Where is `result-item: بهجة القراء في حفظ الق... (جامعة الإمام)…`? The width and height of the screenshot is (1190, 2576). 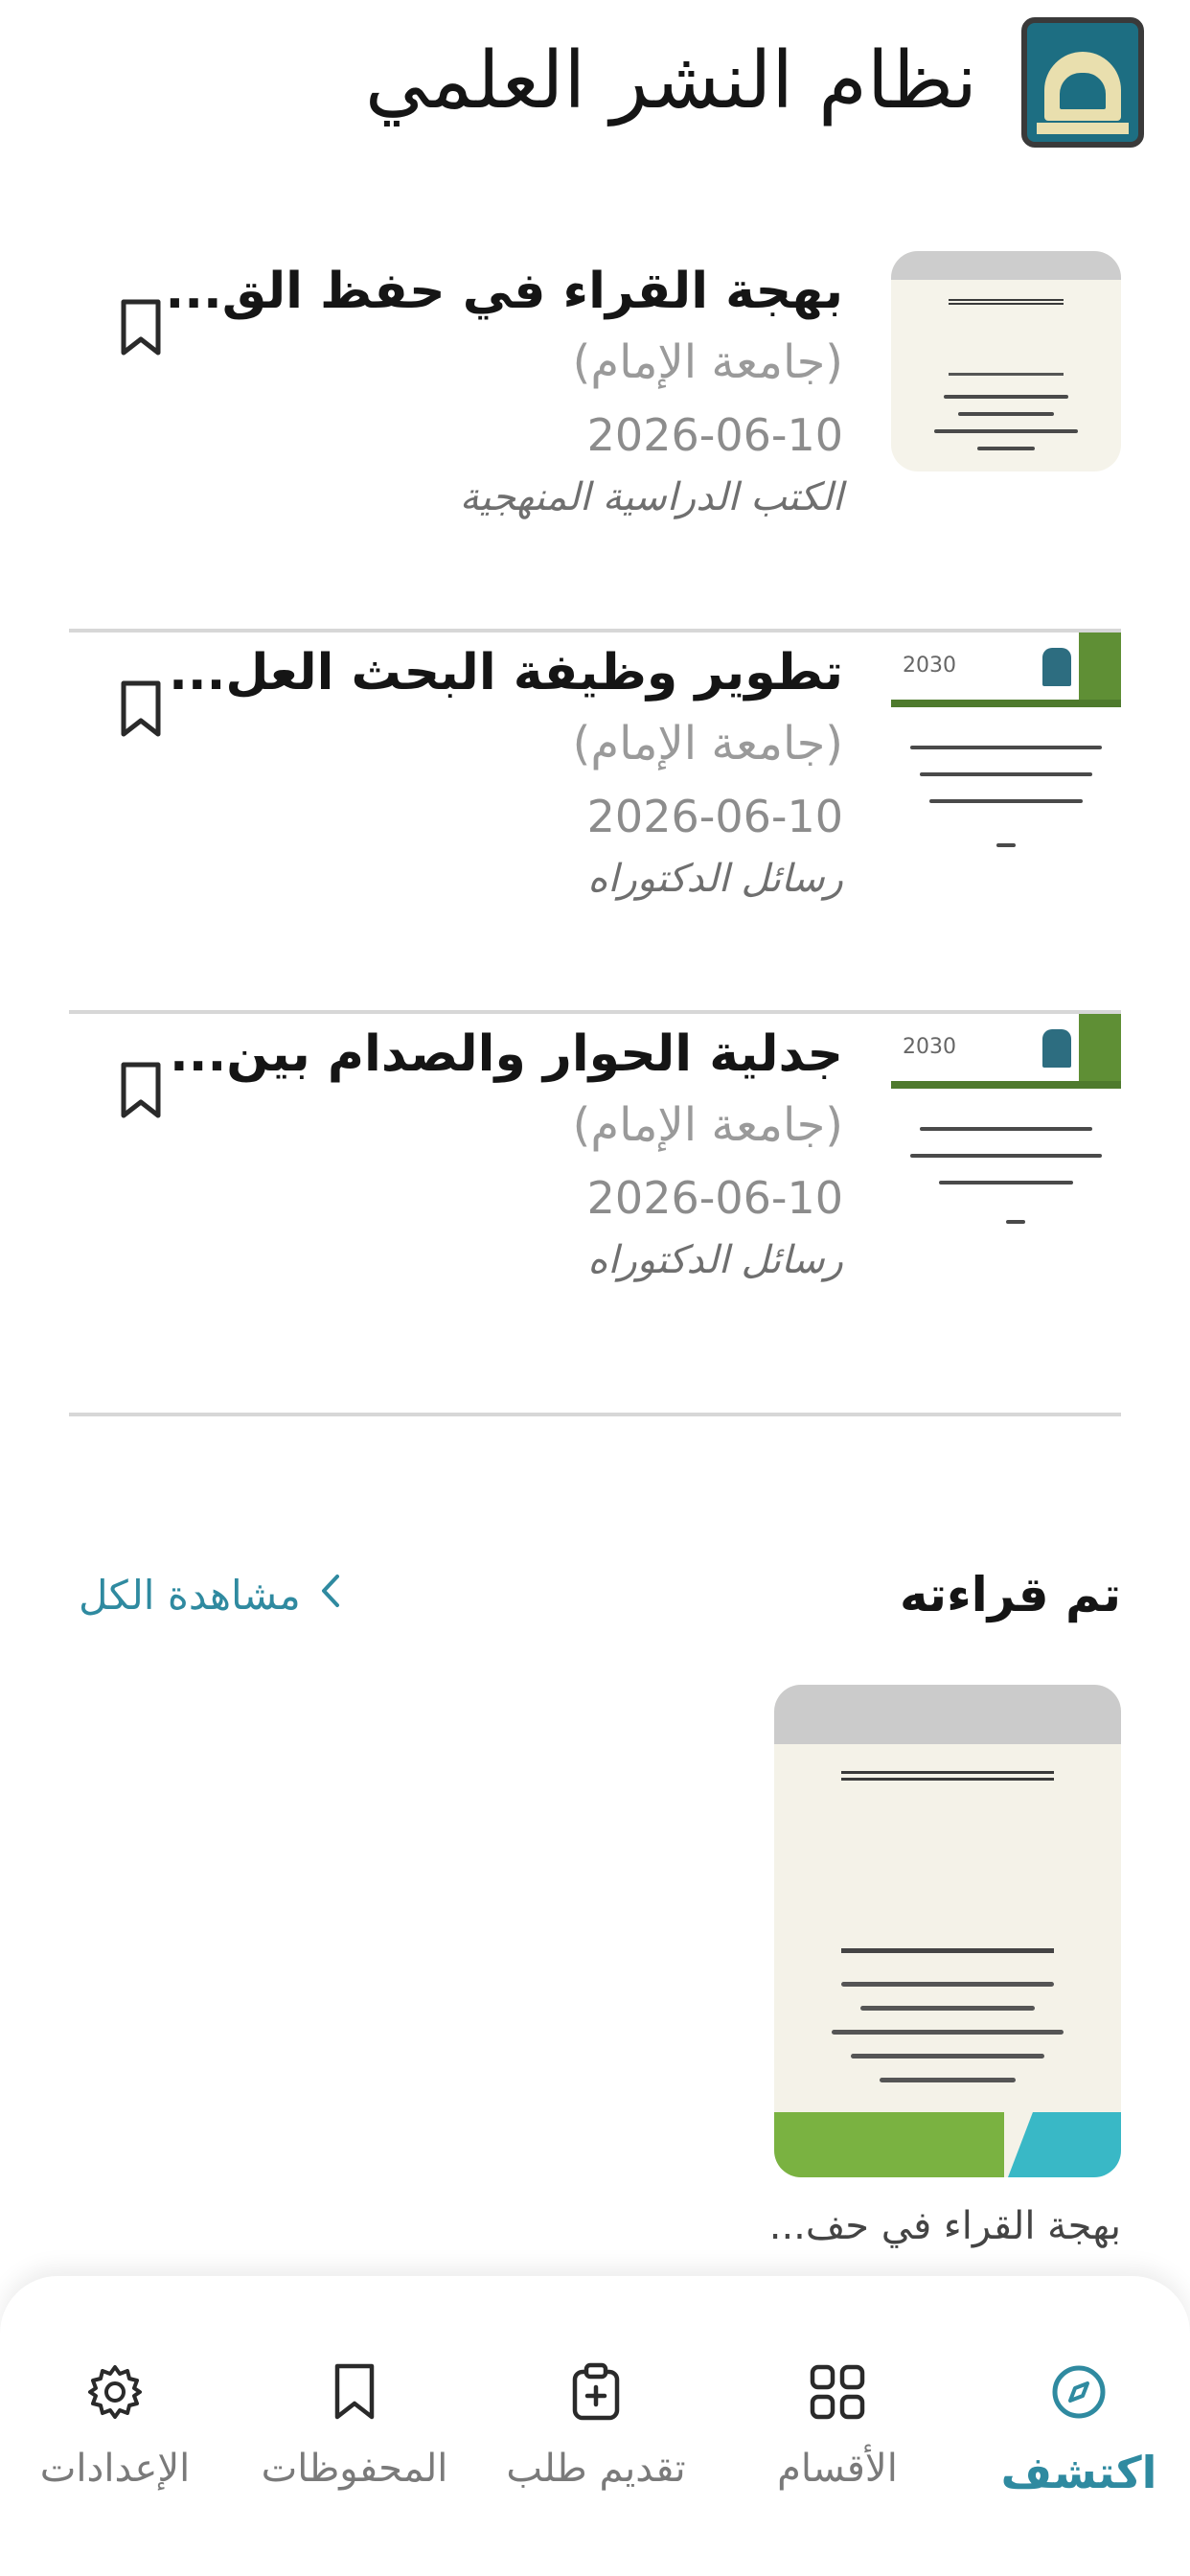
result-item: بهجة القراء في حفظ الق... (جامعة الإمام)… is located at coordinates (595, 441).